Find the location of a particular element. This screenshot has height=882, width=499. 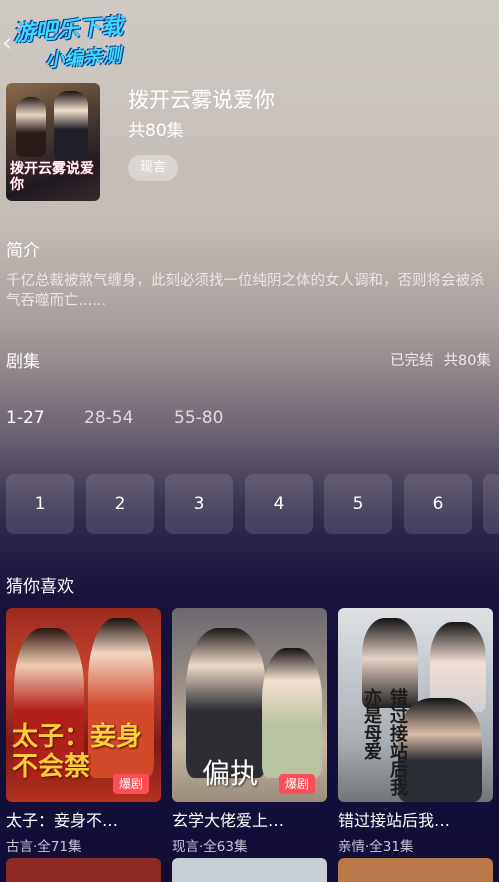

recommend-meta-2: 现言·全63集 is located at coordinates (210, 847).